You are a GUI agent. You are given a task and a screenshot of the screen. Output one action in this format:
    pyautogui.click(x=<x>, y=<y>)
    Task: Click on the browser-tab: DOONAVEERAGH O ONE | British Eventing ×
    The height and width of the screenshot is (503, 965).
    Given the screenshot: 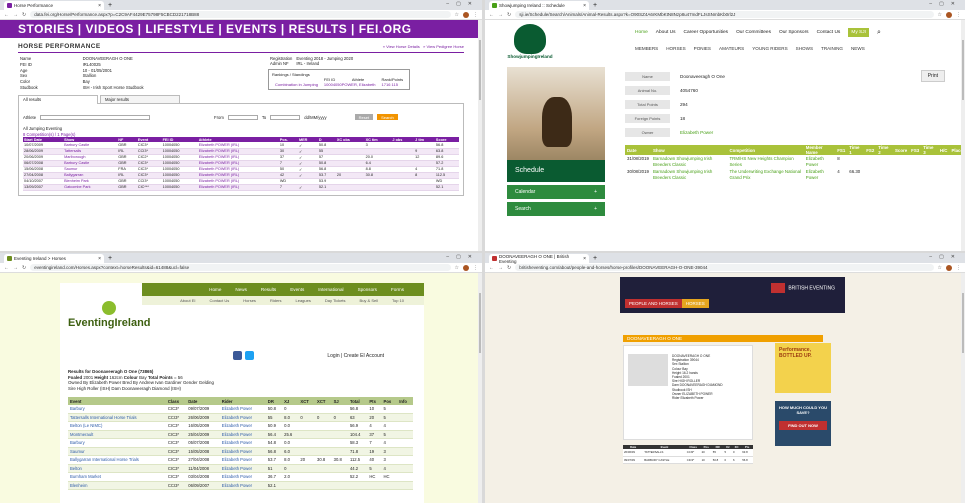 What is the action you would take?
    pyautogui.click(x=539, y=259)
    